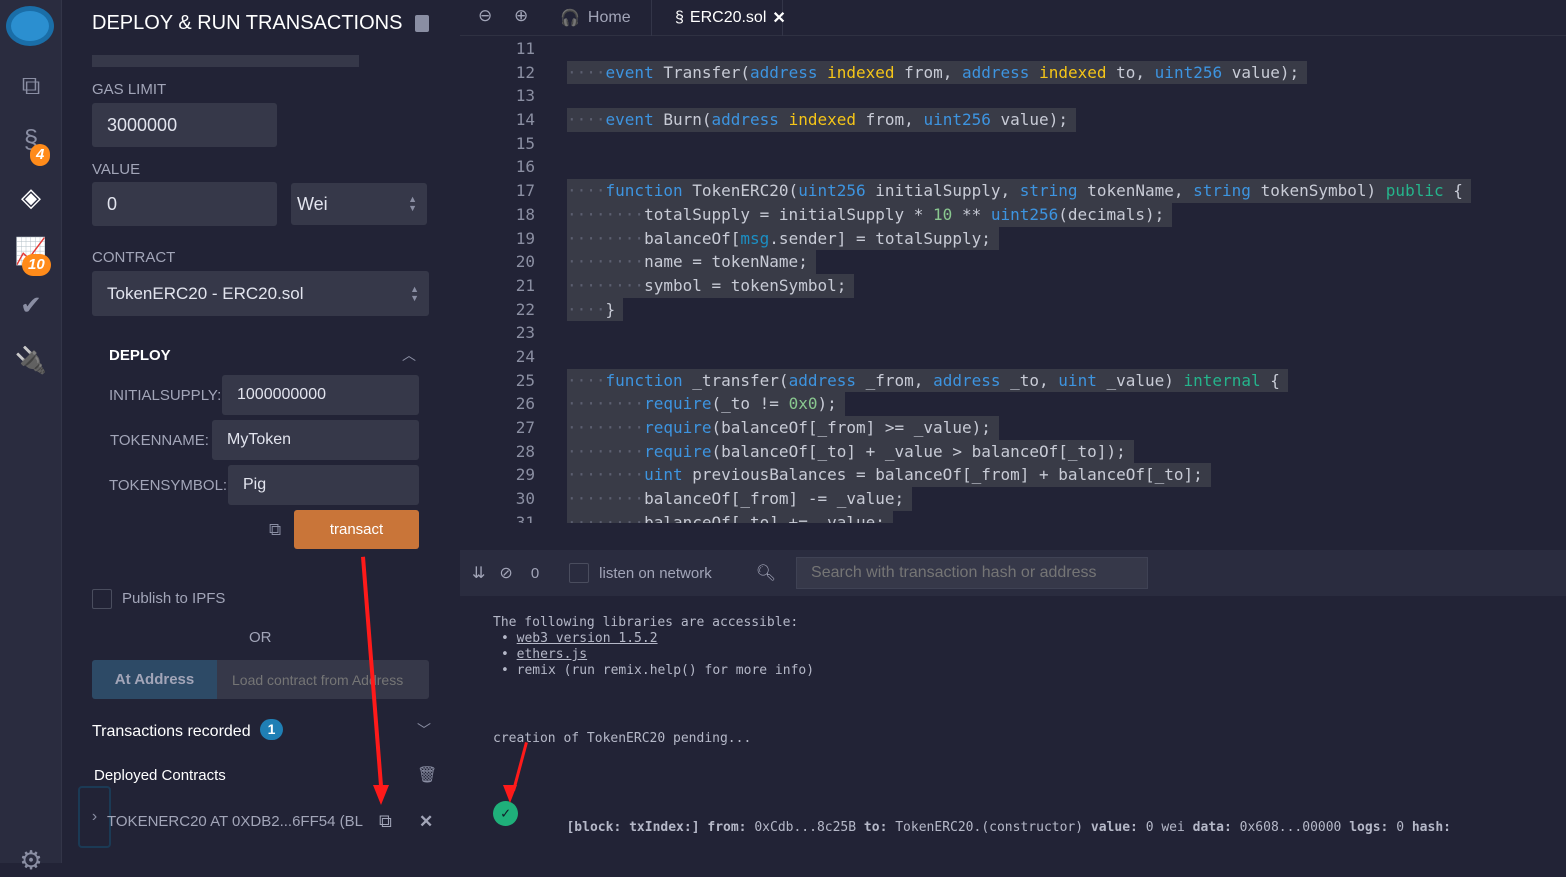 This screenshot has width=1566, height=877. I want to click on tab-erc20: § ERC20.sol ✕, so click(725, 18).